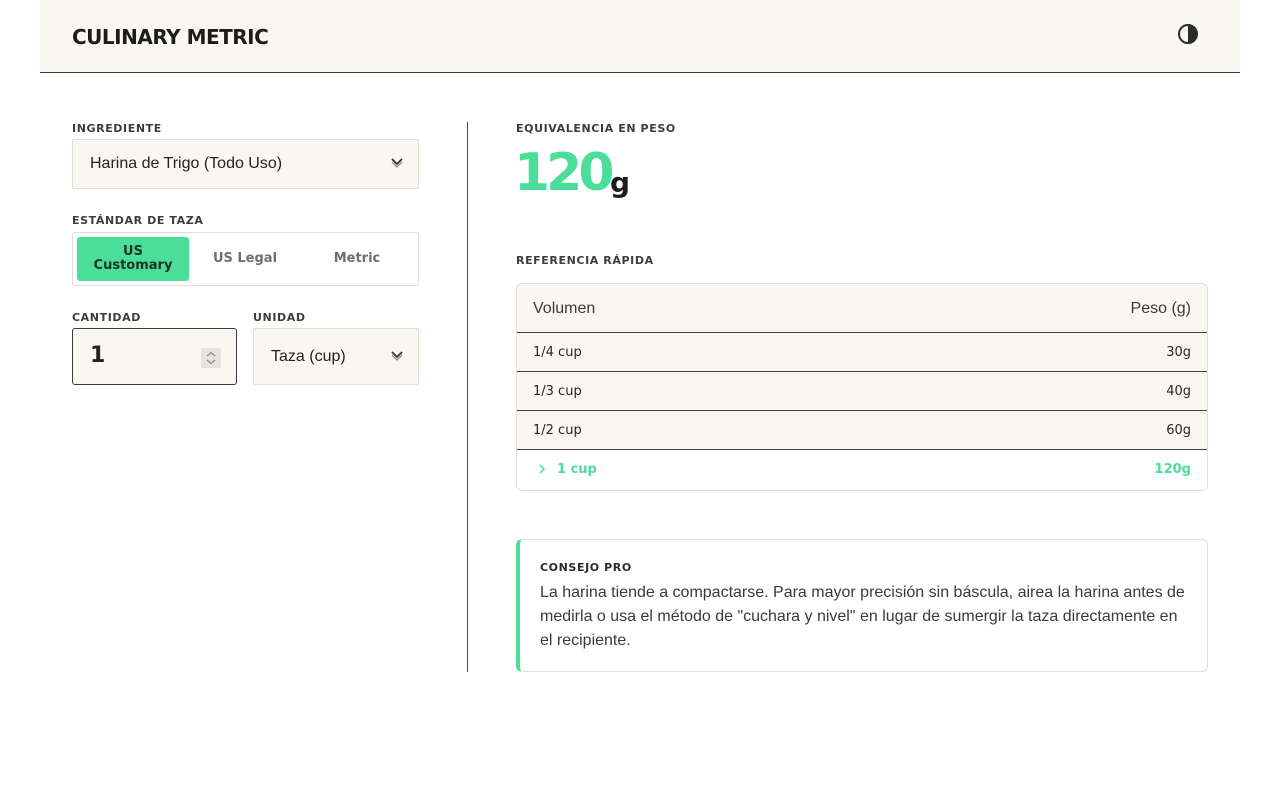  What do you see at coordinates (640, 36) in the screenshot?
I see `app-header: CULINARY METRIC` at bounding box center [640, 36].